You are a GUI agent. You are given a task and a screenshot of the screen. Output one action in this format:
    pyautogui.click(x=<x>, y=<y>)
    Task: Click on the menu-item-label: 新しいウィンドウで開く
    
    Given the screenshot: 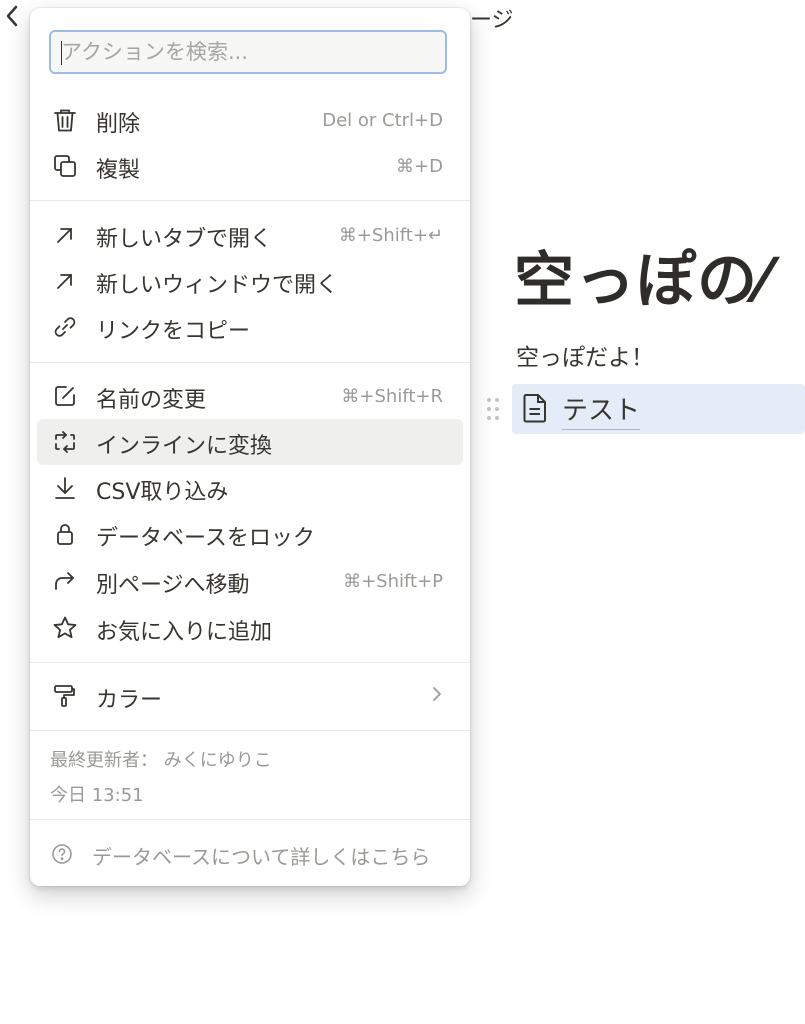 What is the action you would take?
    pyautogui.click(x=217, y=285)
    